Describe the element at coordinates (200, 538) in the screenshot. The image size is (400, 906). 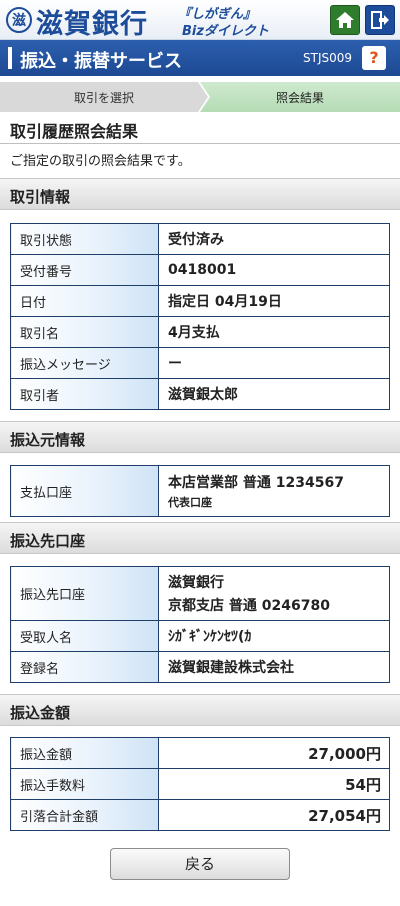
I see `section-destination: 振込先口座` at that location.